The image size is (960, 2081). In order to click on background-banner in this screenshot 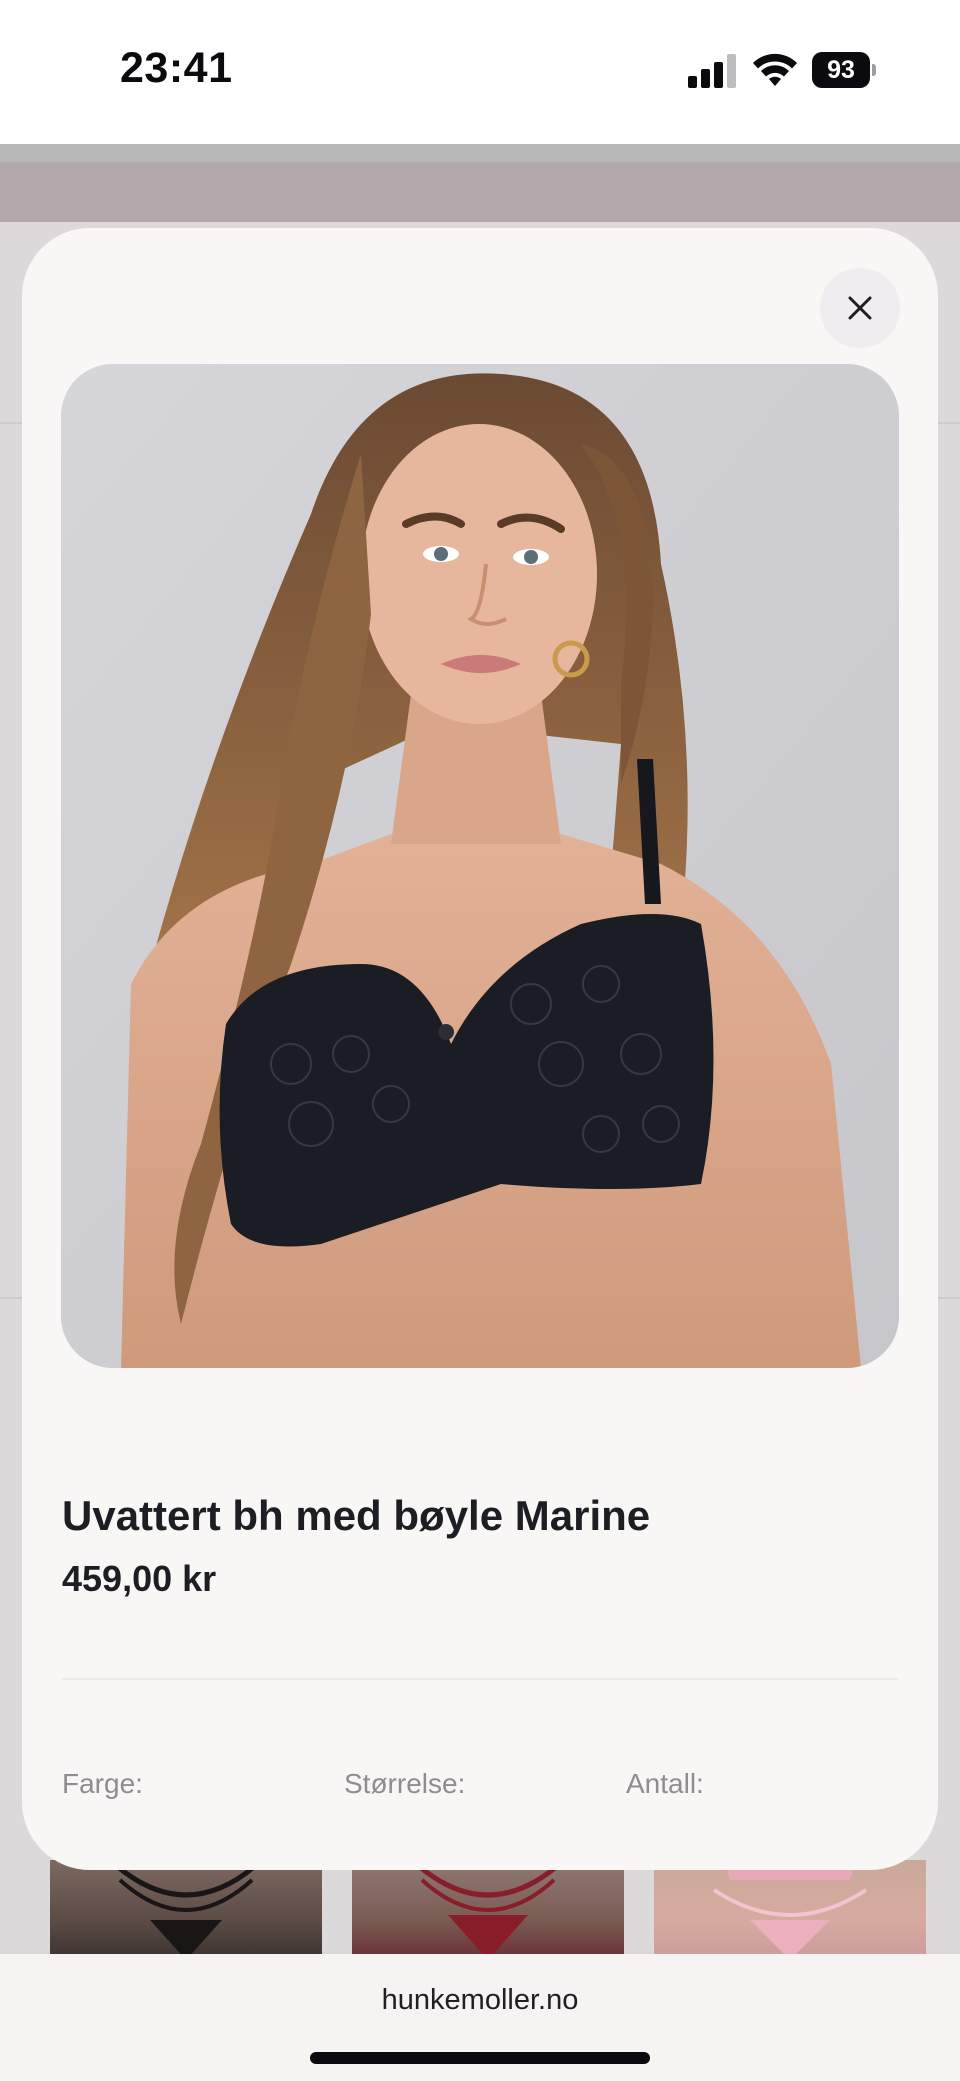, I will do `click(480, 192)`.